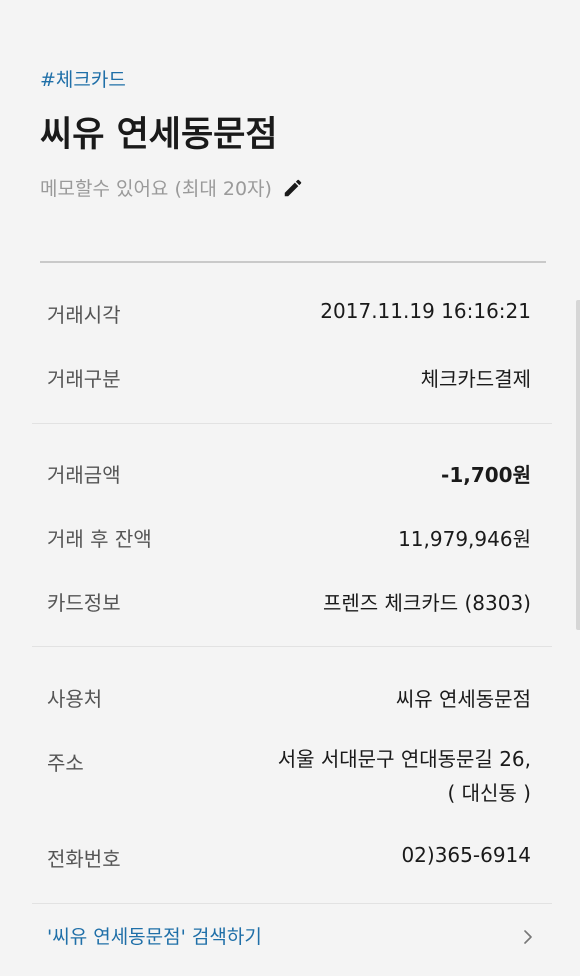 This screenshot has width=580, height=976. I want to click on memo-row: 메모할수 있어요 (최대 20자), so click(172, 187).